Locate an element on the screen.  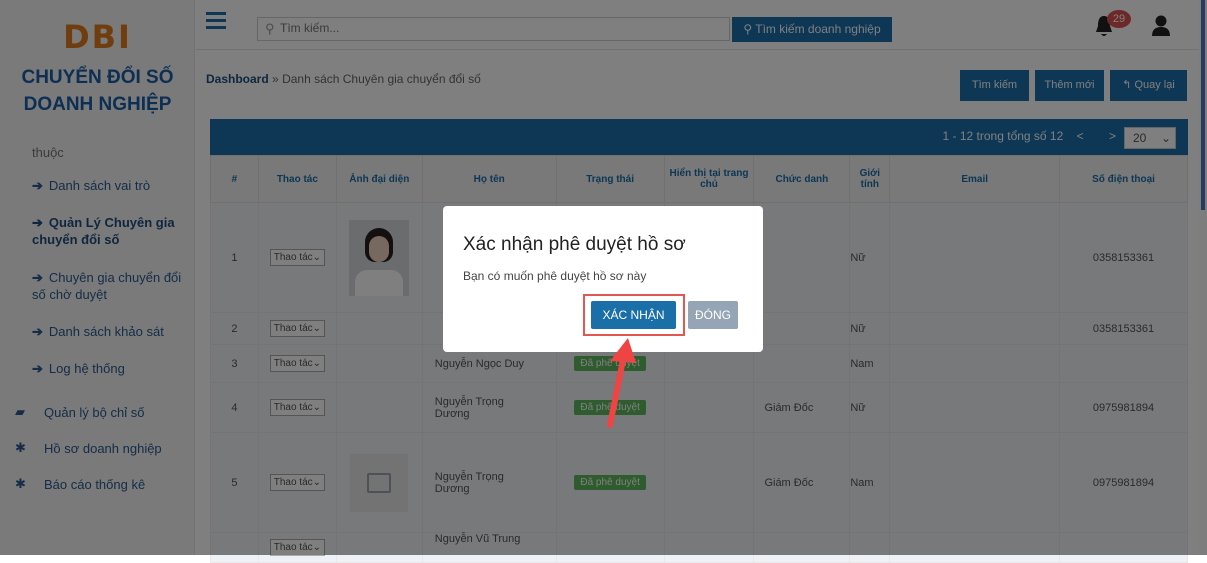
close-button: ĐÓNG is located at coordinates (713, 315).